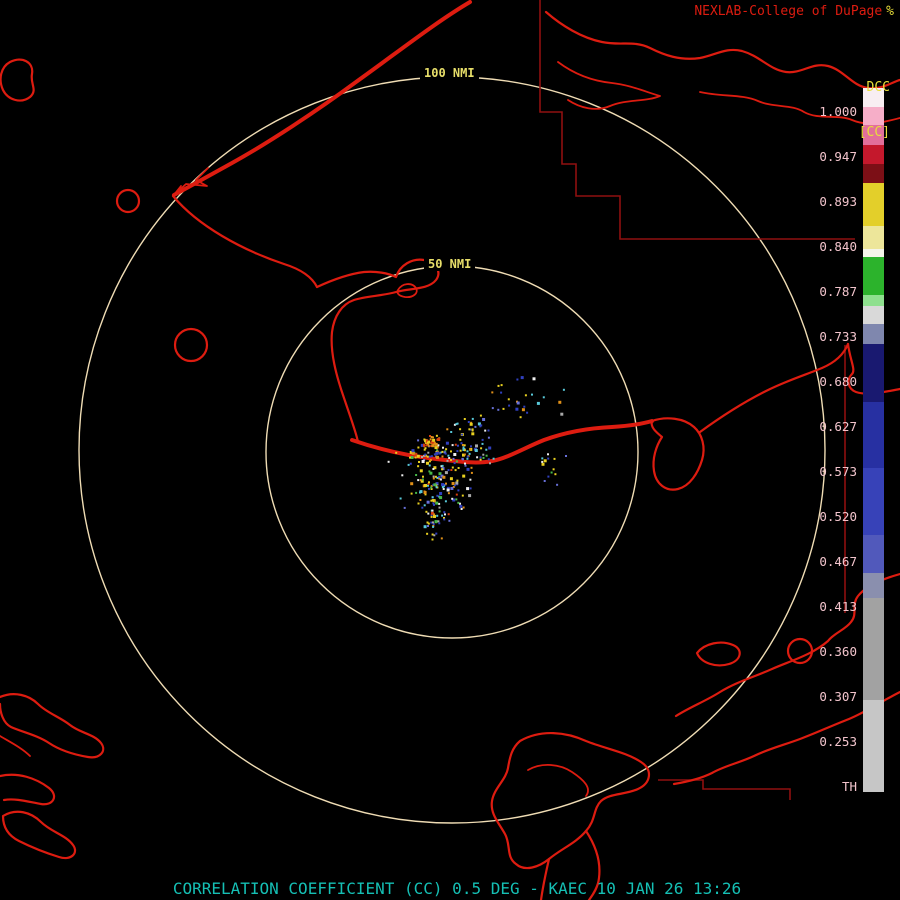 Image resolution: width=900 pixels, height=900 pixels. Describe the element at coordinates (874, 132) in the screenshot. I see `product-units: [CC]` at that location.